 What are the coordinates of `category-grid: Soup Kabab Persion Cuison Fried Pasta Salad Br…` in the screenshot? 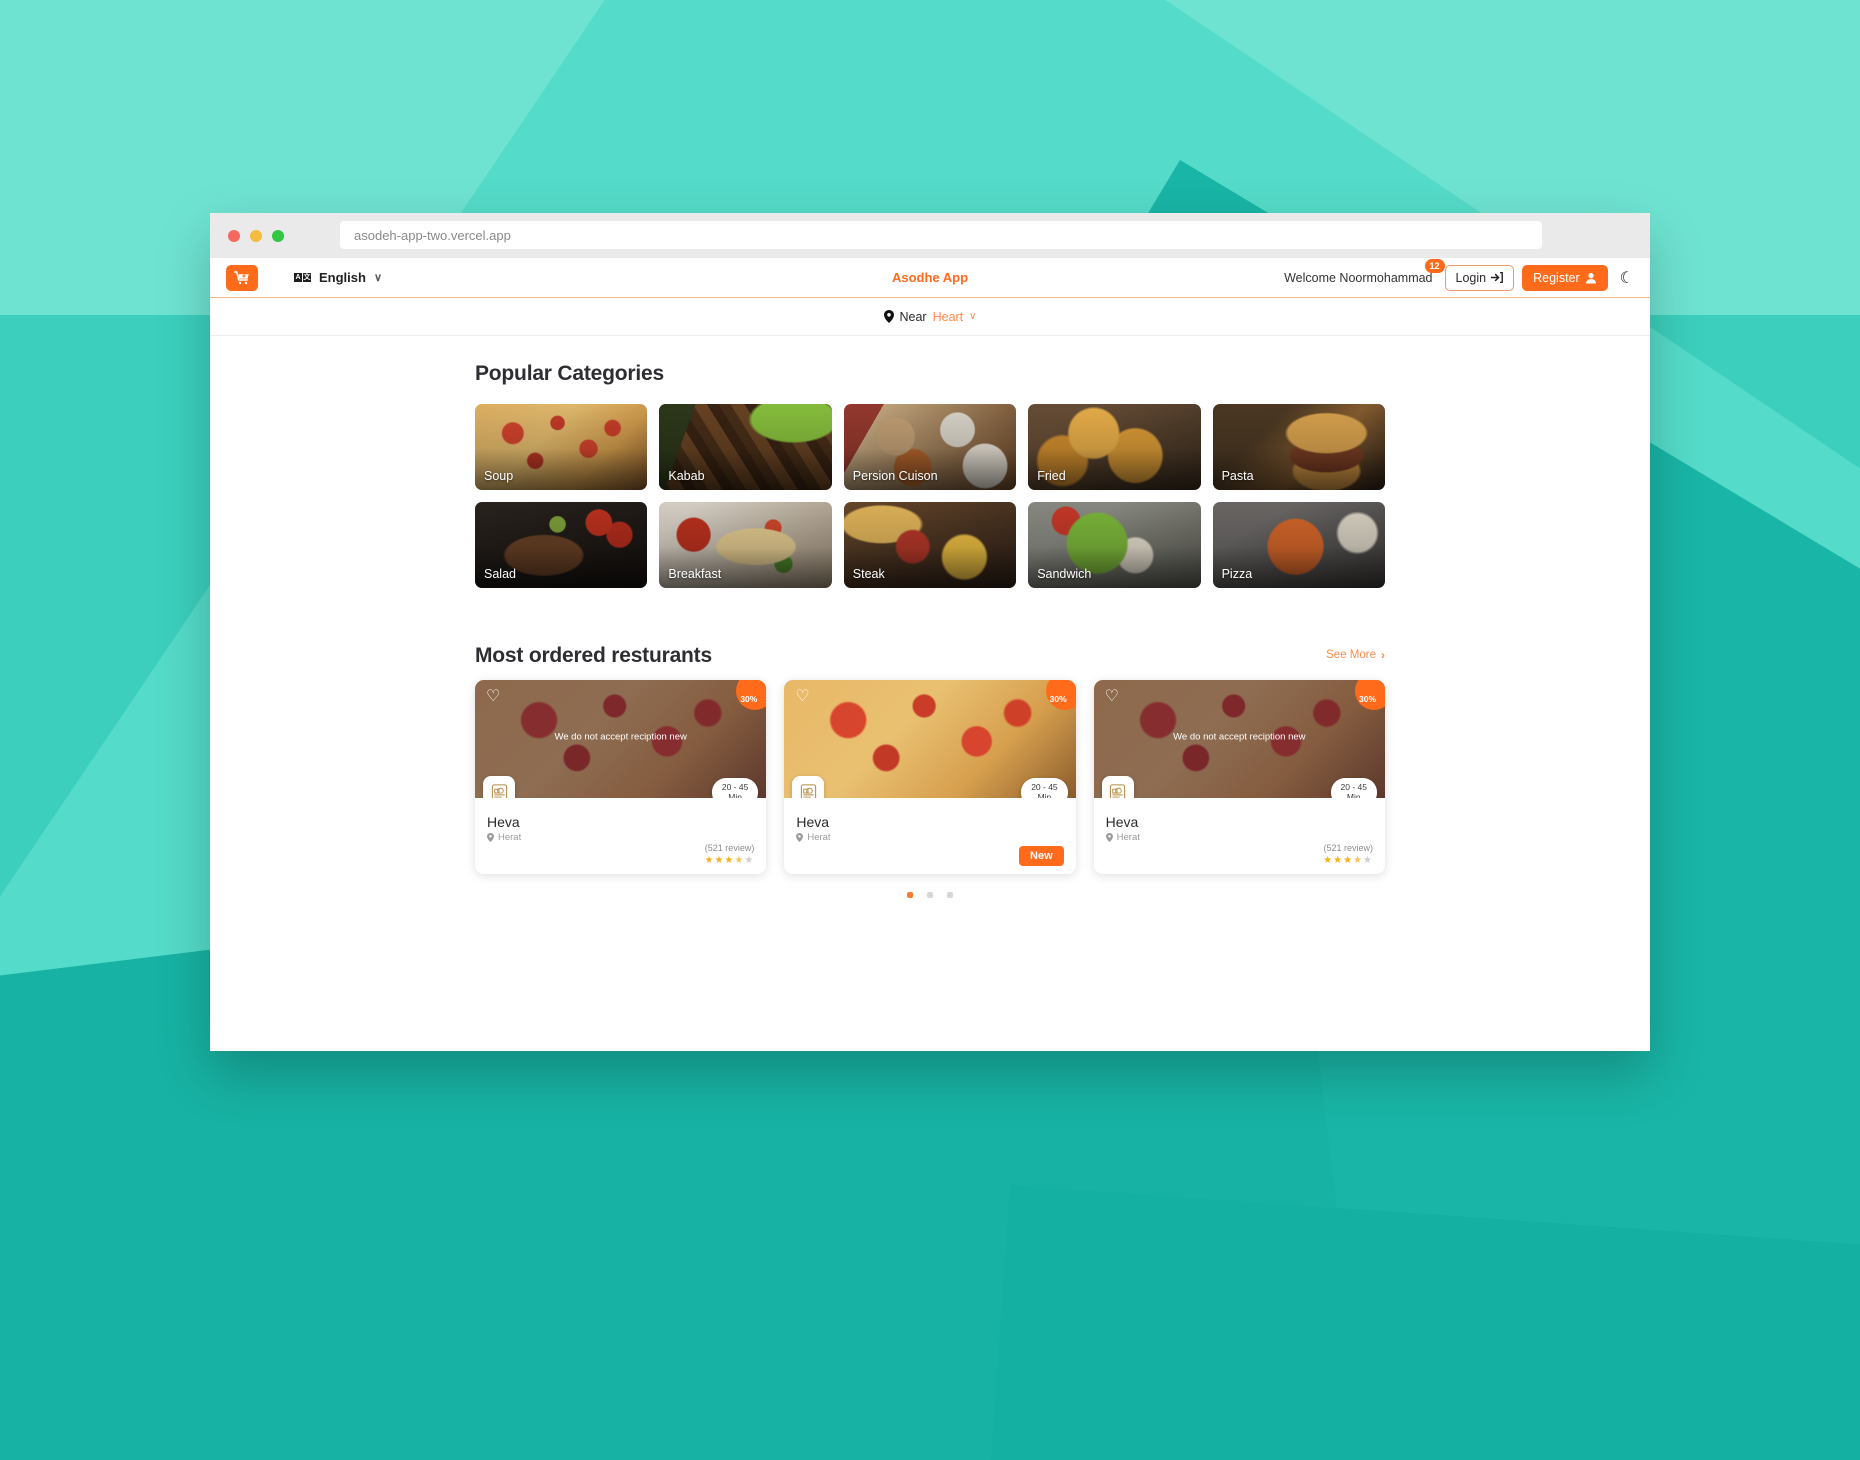 It's located at (930, 496).